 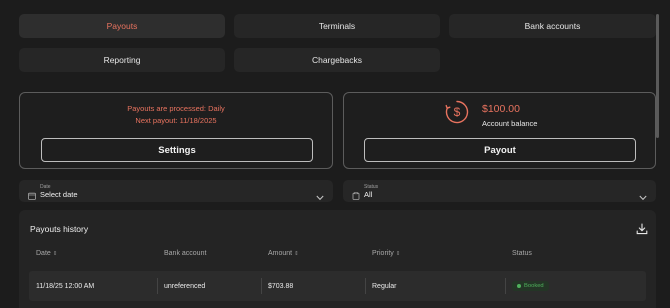 I want to click on payouts-history-title: Payouts history, so click(x=59, y=229).